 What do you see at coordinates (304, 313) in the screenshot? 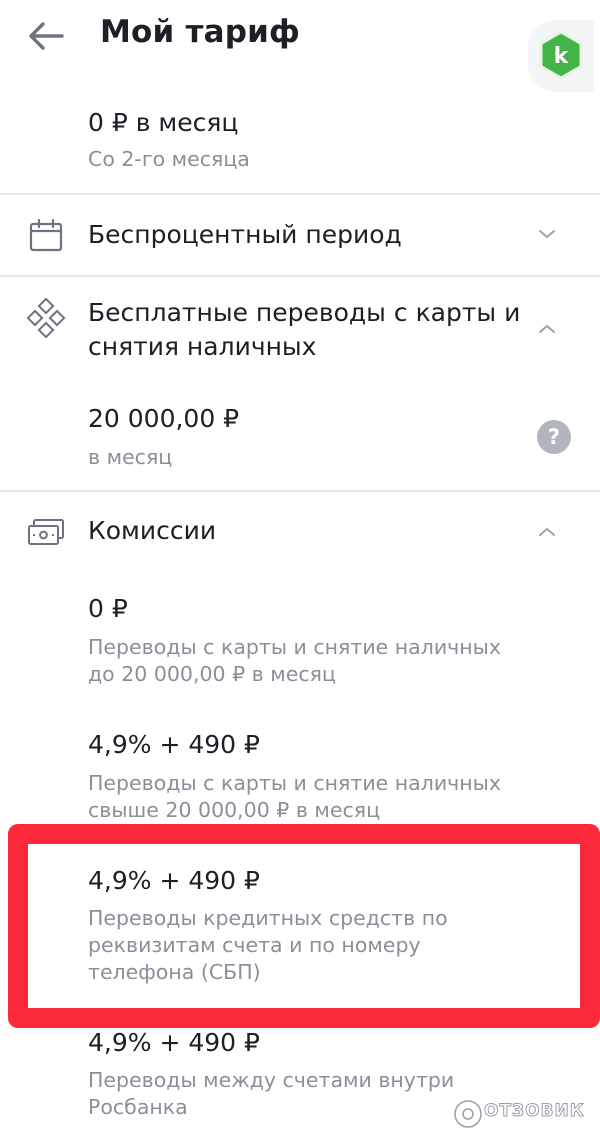
I see `free-transfers-title-line1: Бесплатные переводы с карты и` at bounding box center [304, 313].